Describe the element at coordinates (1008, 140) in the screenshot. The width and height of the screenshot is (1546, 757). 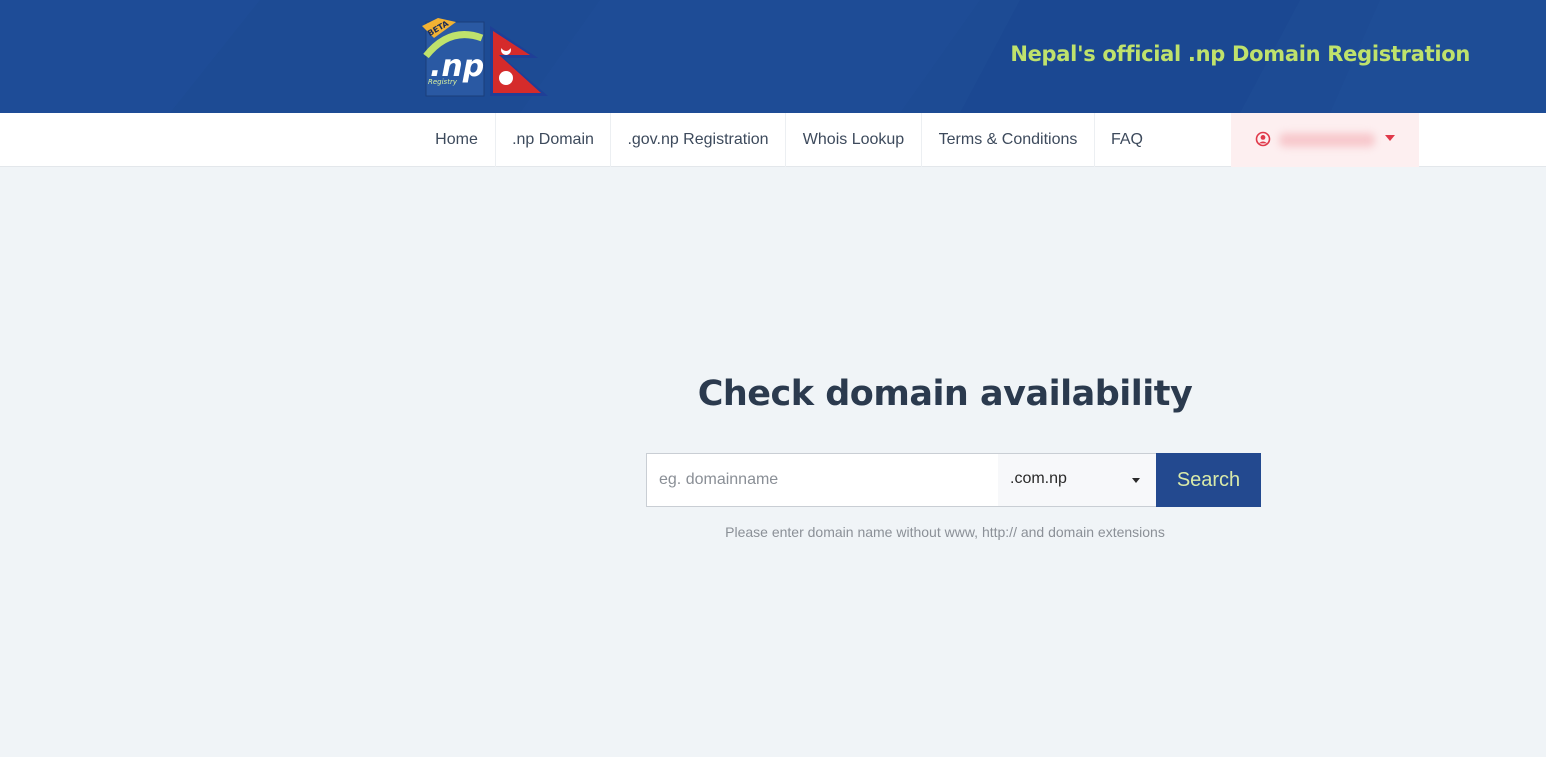
I see `nav-item-terms-conditions: Terms & Conditions` at that location.